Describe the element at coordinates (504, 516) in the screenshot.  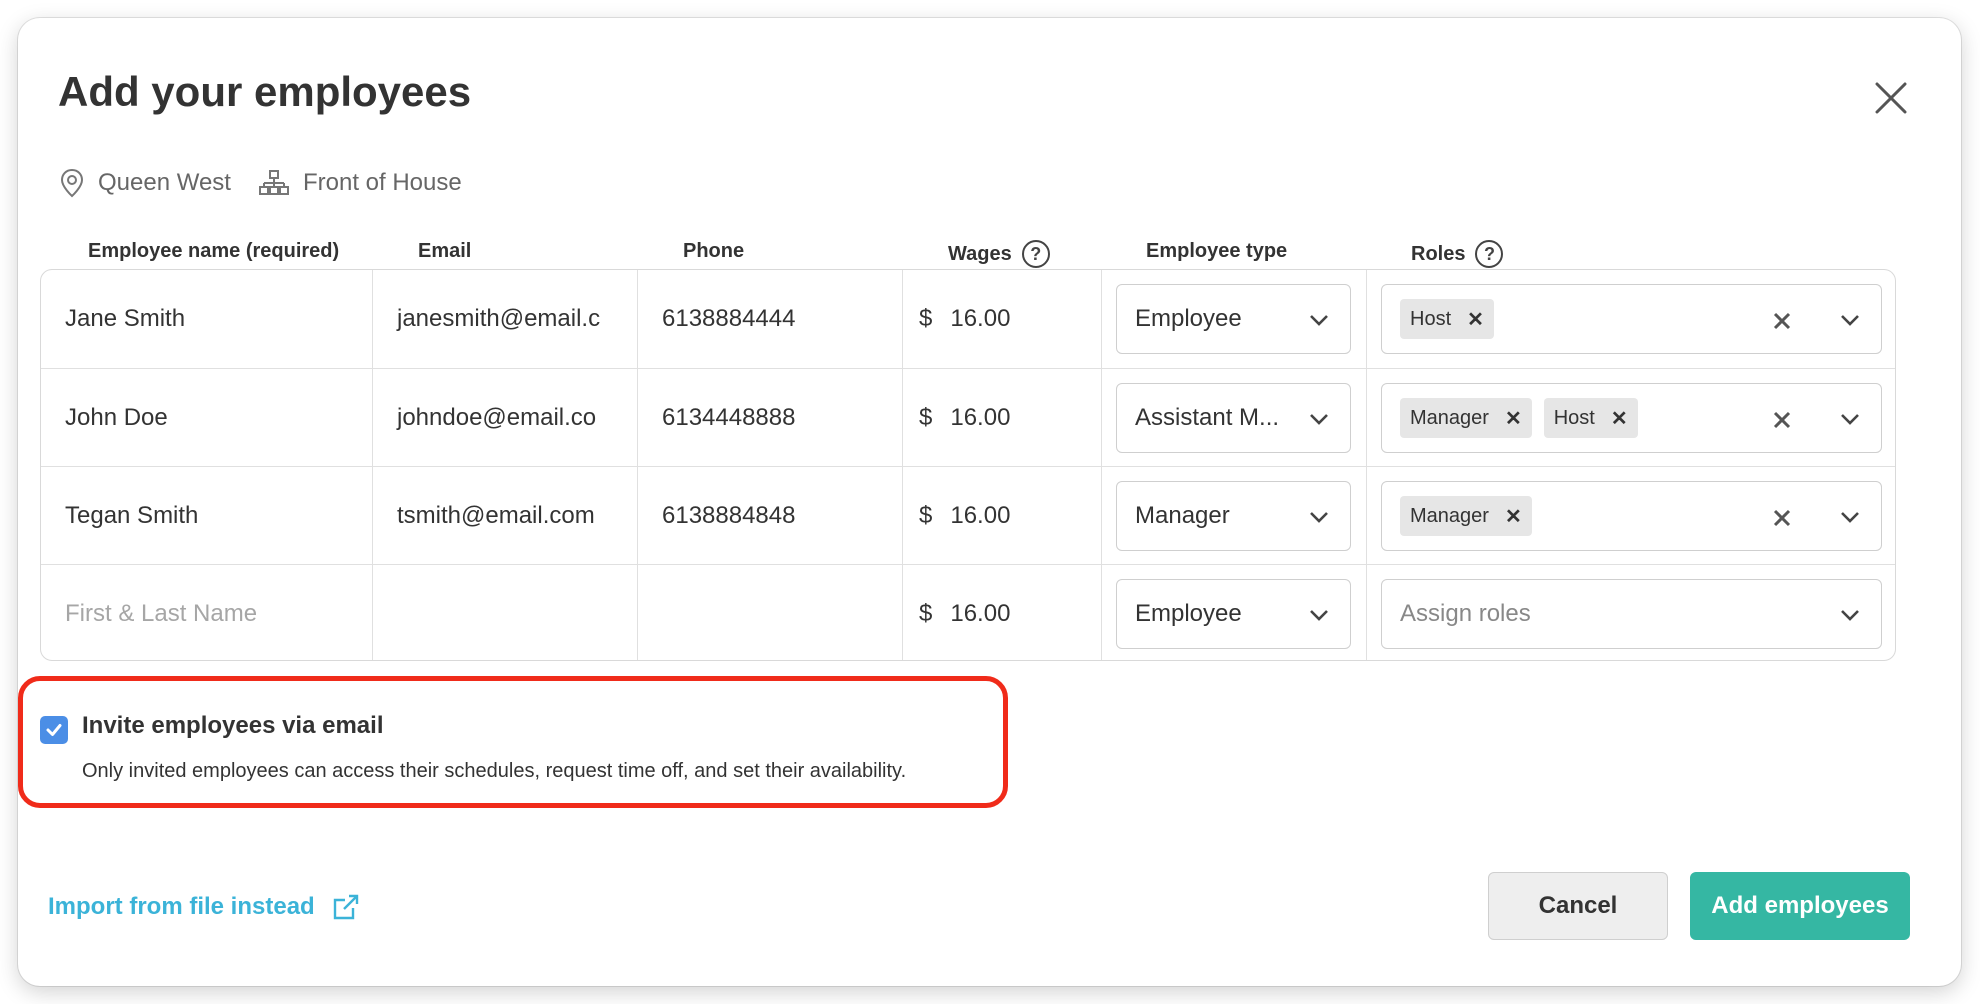
I see `email-cell: tsmith@email.com` at that location.